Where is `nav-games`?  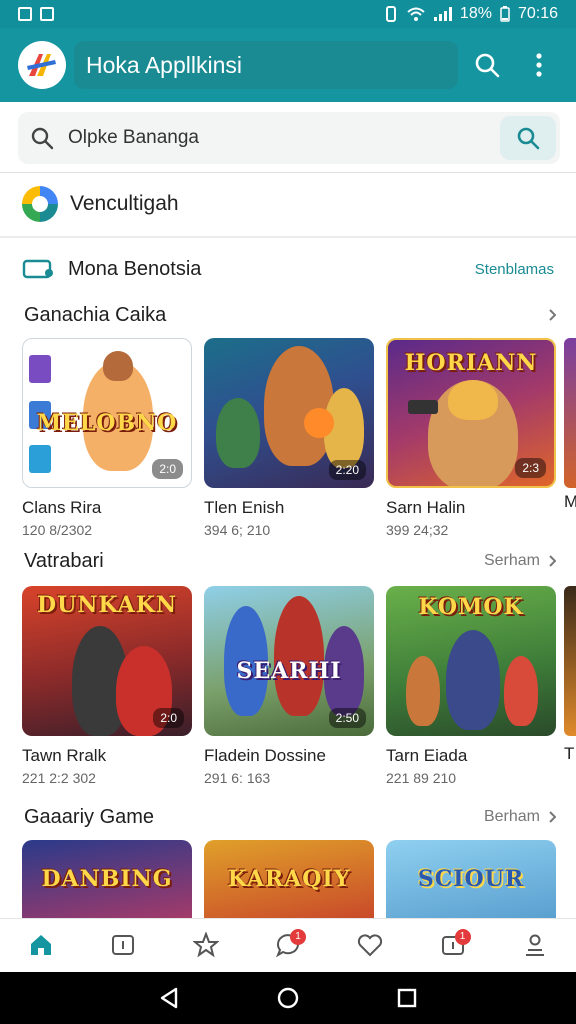 nav-games is located at coordinates (206, 945).